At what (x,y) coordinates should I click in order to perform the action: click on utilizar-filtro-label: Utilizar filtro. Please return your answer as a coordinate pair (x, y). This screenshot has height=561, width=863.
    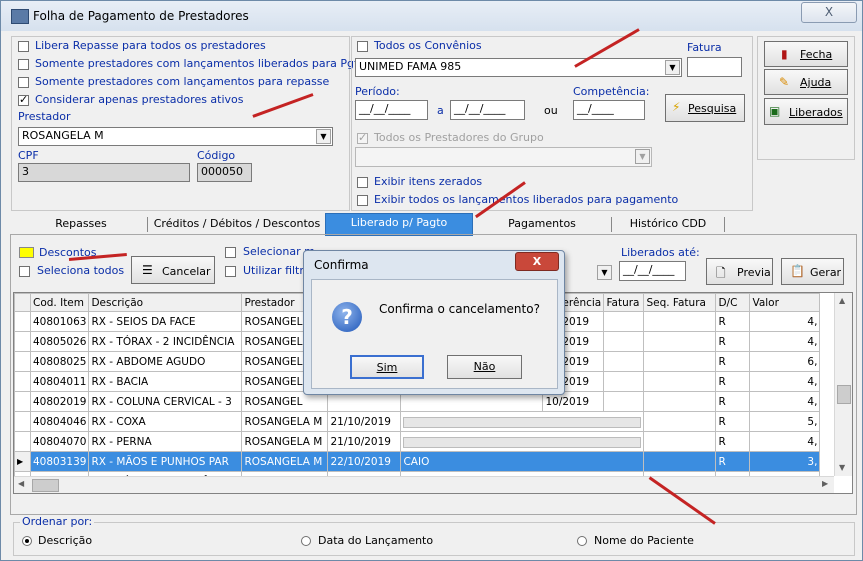
    Looking at the image, I should click on (277, 270).